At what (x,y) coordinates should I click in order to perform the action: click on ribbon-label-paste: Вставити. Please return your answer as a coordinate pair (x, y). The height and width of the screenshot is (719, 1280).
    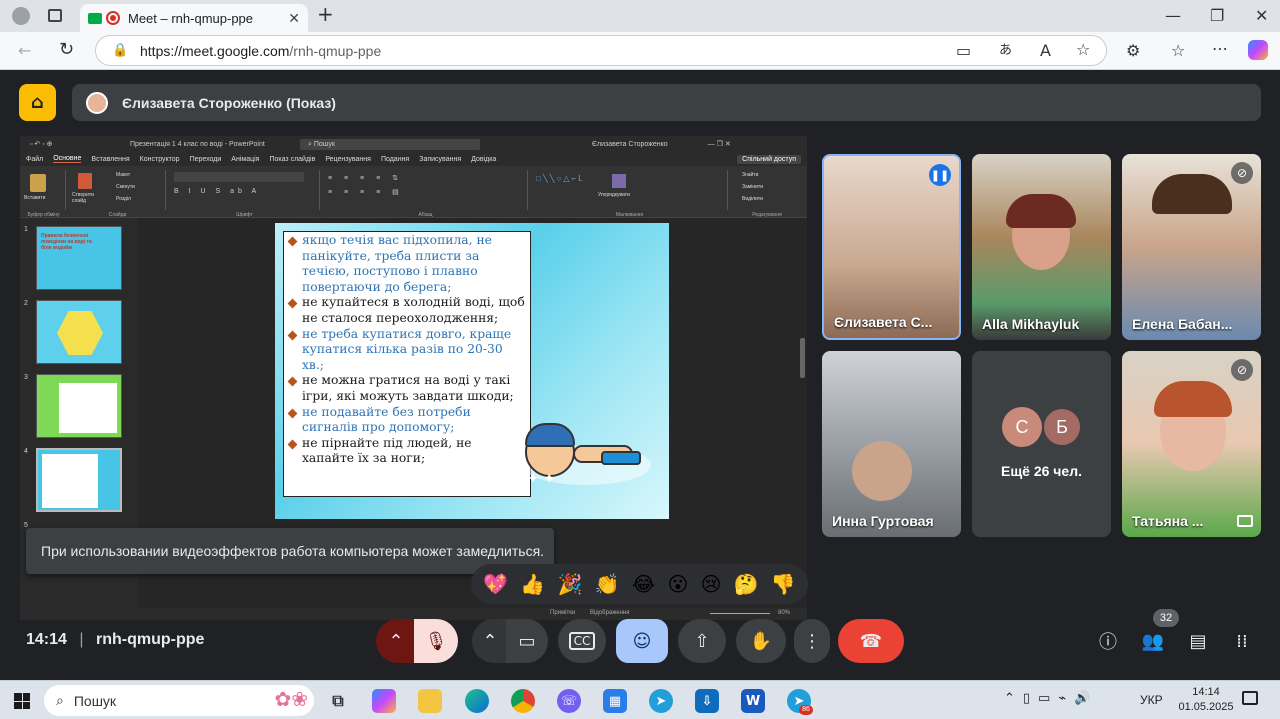
    Looking at the image, I should click on (34, 198).